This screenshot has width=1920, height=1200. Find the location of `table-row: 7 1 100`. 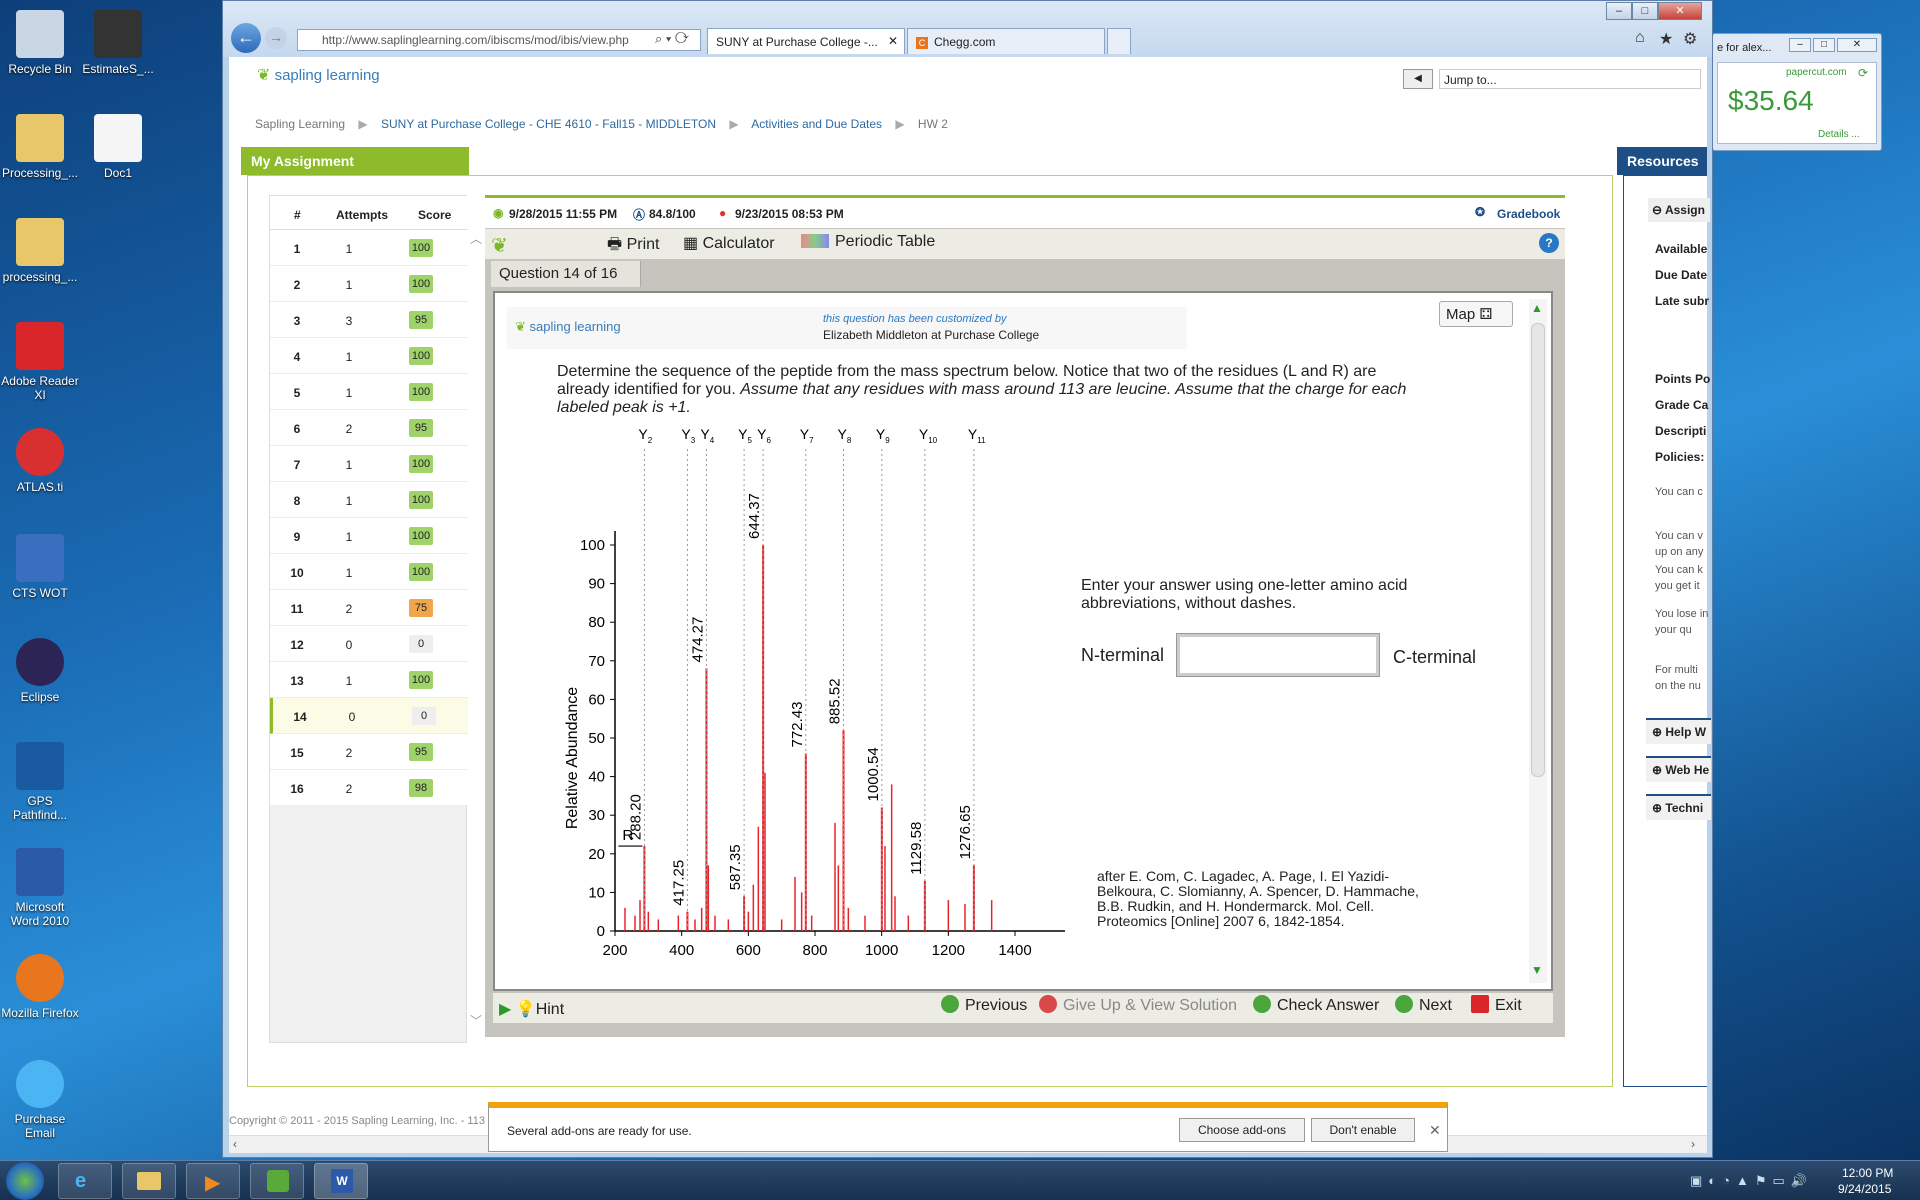

table-row: 7 1 100 is located at coordinates (369, 464).